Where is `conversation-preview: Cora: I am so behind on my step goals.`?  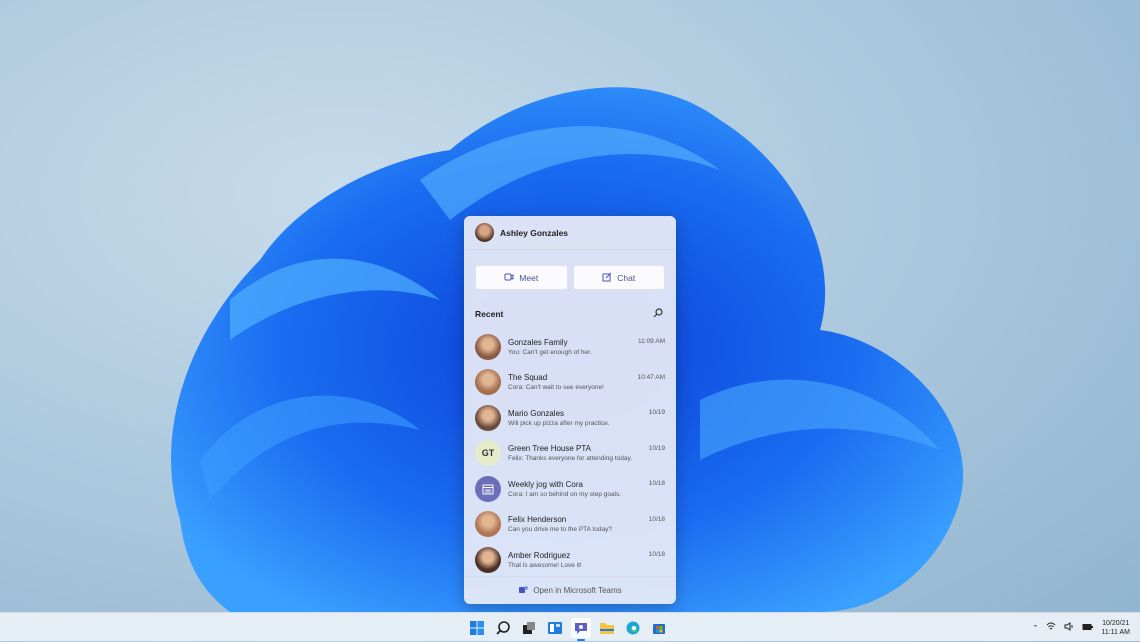
conversation-preview: Cora: I am so behind on my step goals. is located at coordinates (565, 494).